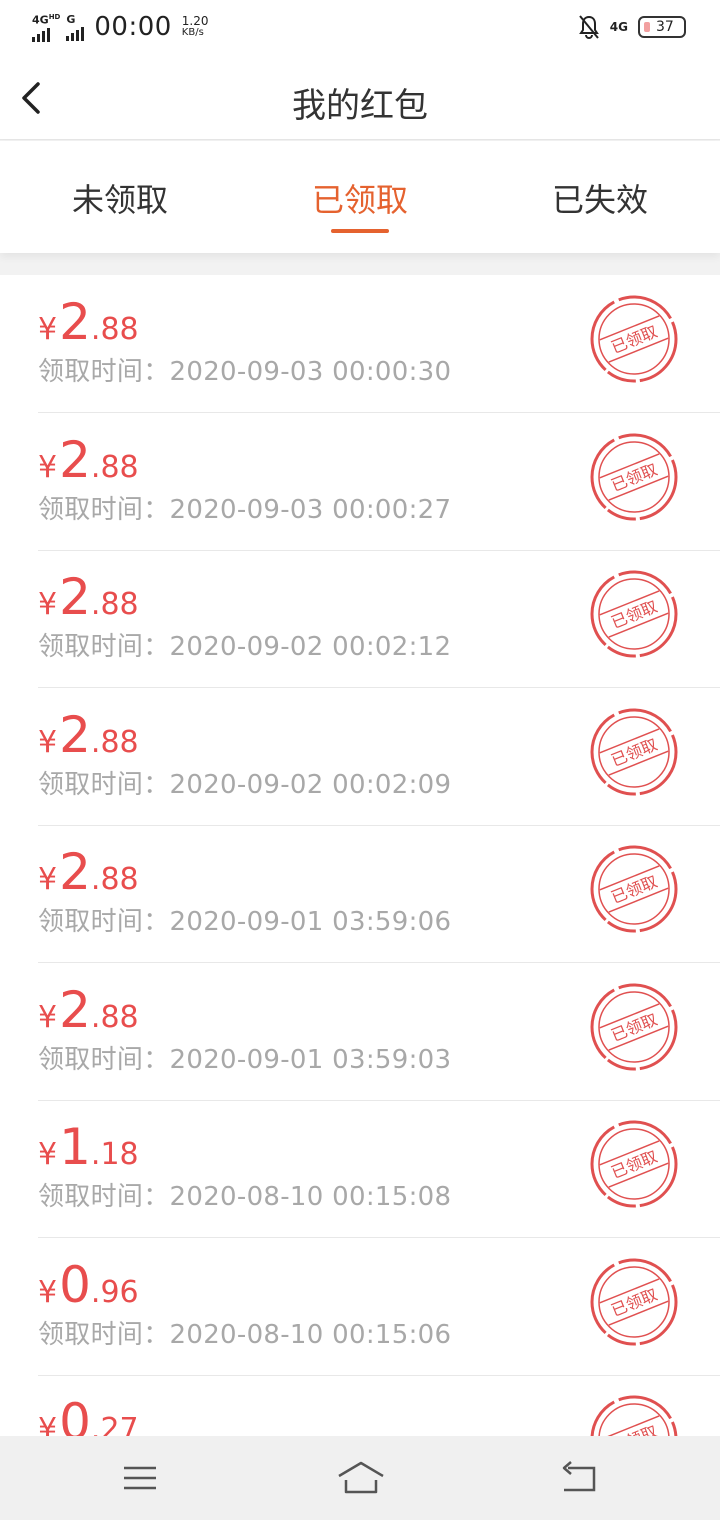 The height and width of the screenshot is (1520, 720). I want to click on amount-integer: 1, so click(75, 1147).